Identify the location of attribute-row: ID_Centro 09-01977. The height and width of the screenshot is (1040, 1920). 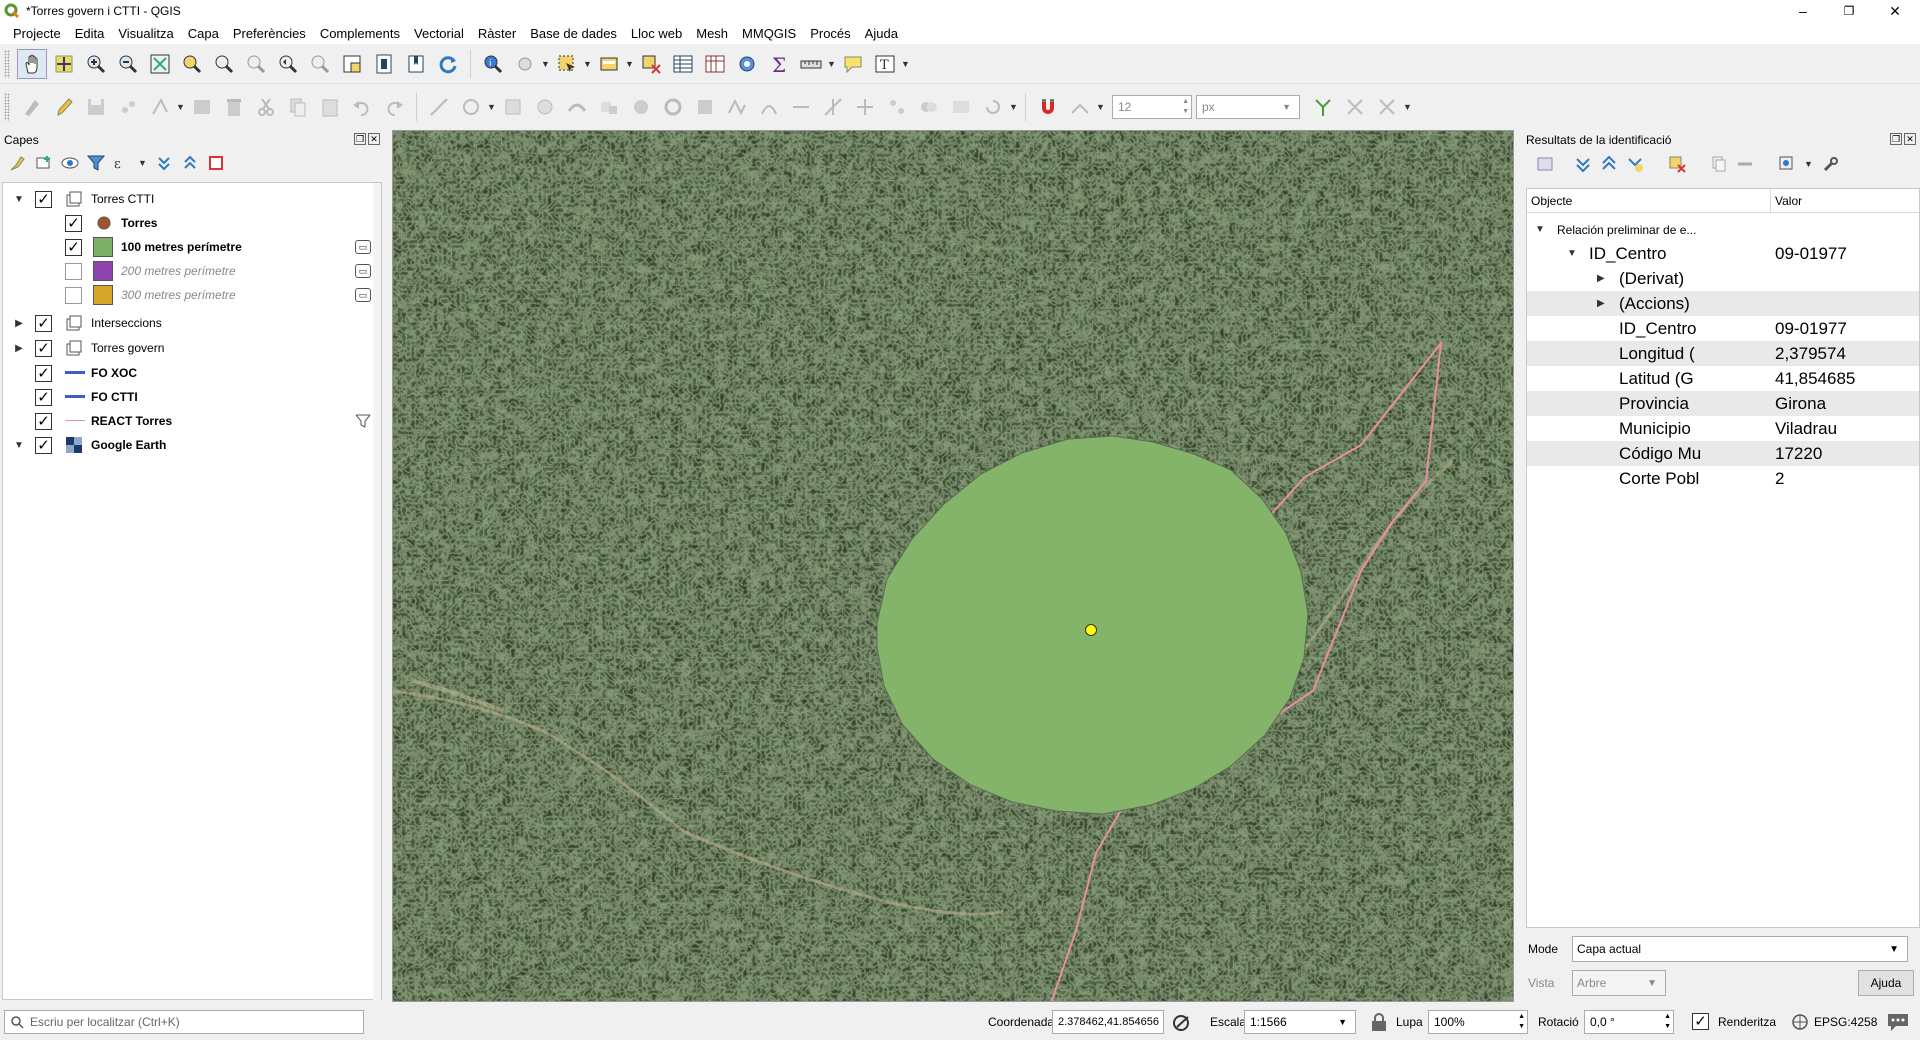
(1723, 328).